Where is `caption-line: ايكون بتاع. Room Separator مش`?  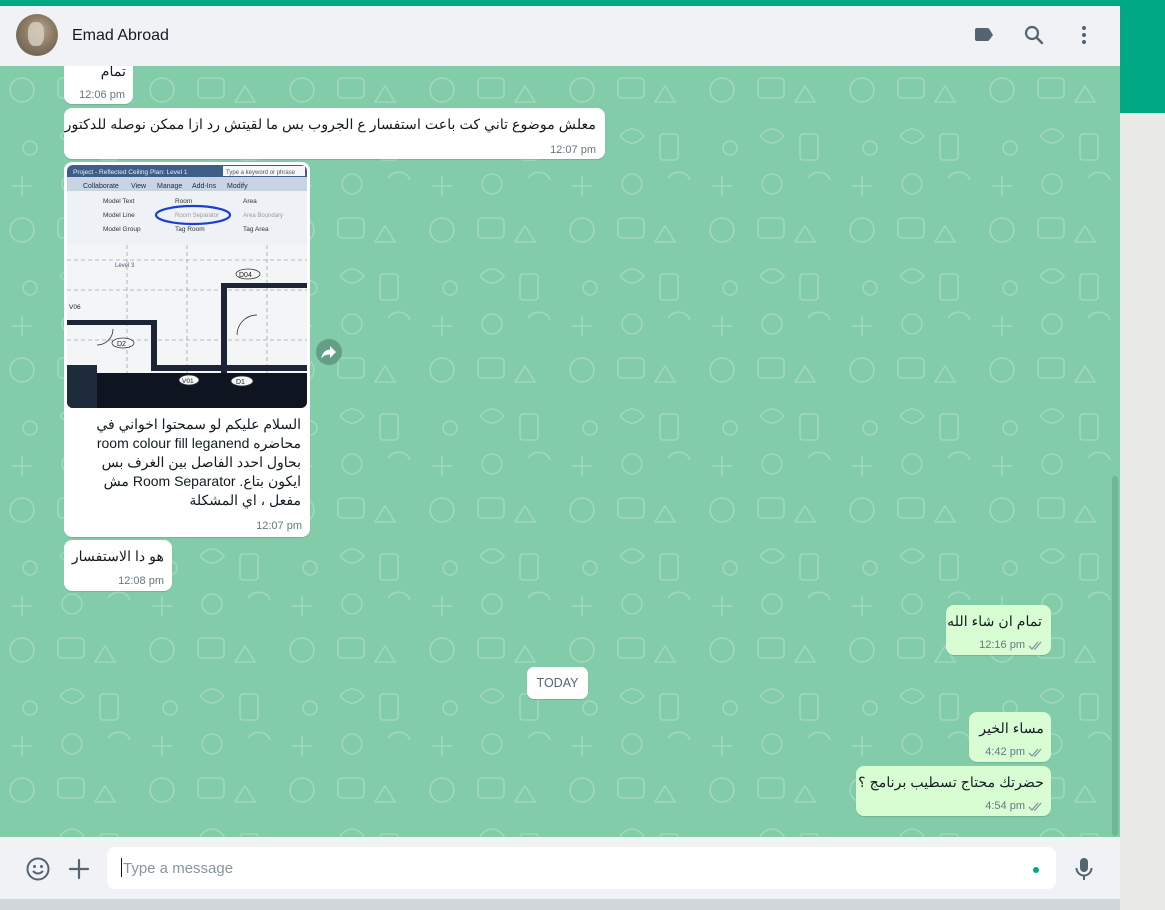 caption-line: ايكون بتاع. Room Separator مش is located at coordinates (202, 481).